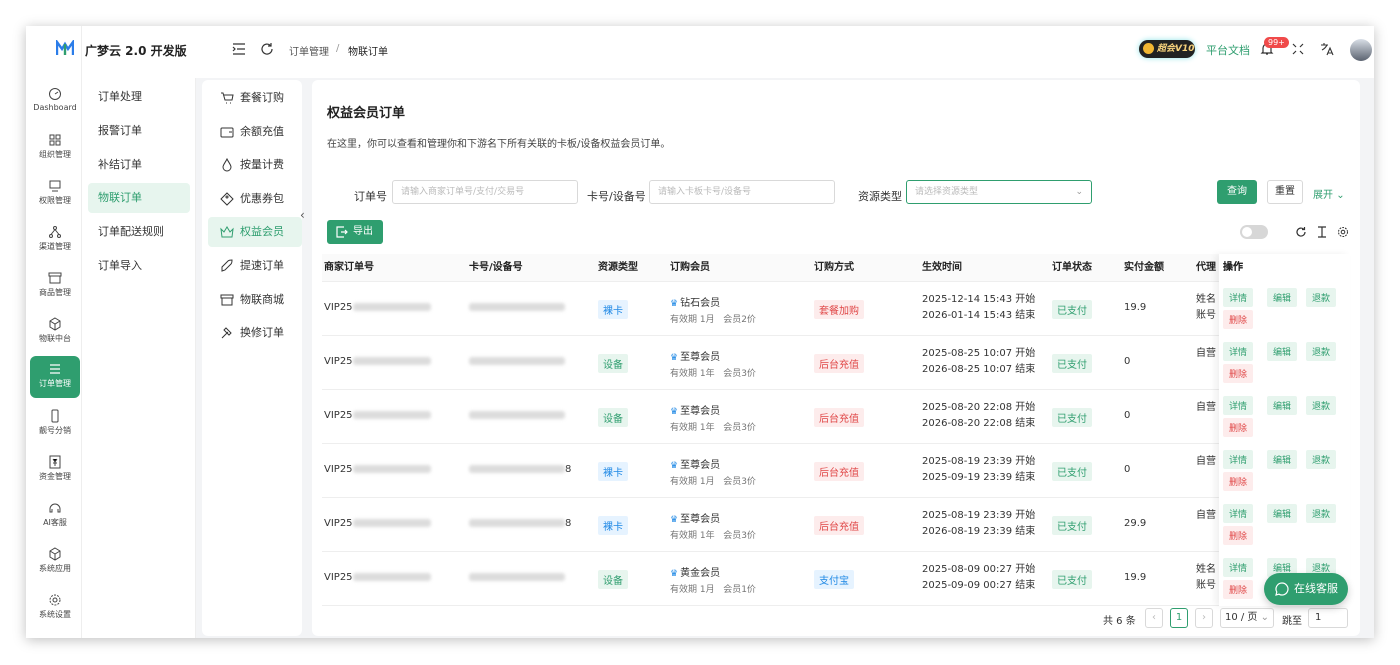 The image size is (1400, 665). What do you see at coordinates (139, 131) in the screenshot?
I see `submenu-item-2: 报警订单` at bounding box center [139, 131].